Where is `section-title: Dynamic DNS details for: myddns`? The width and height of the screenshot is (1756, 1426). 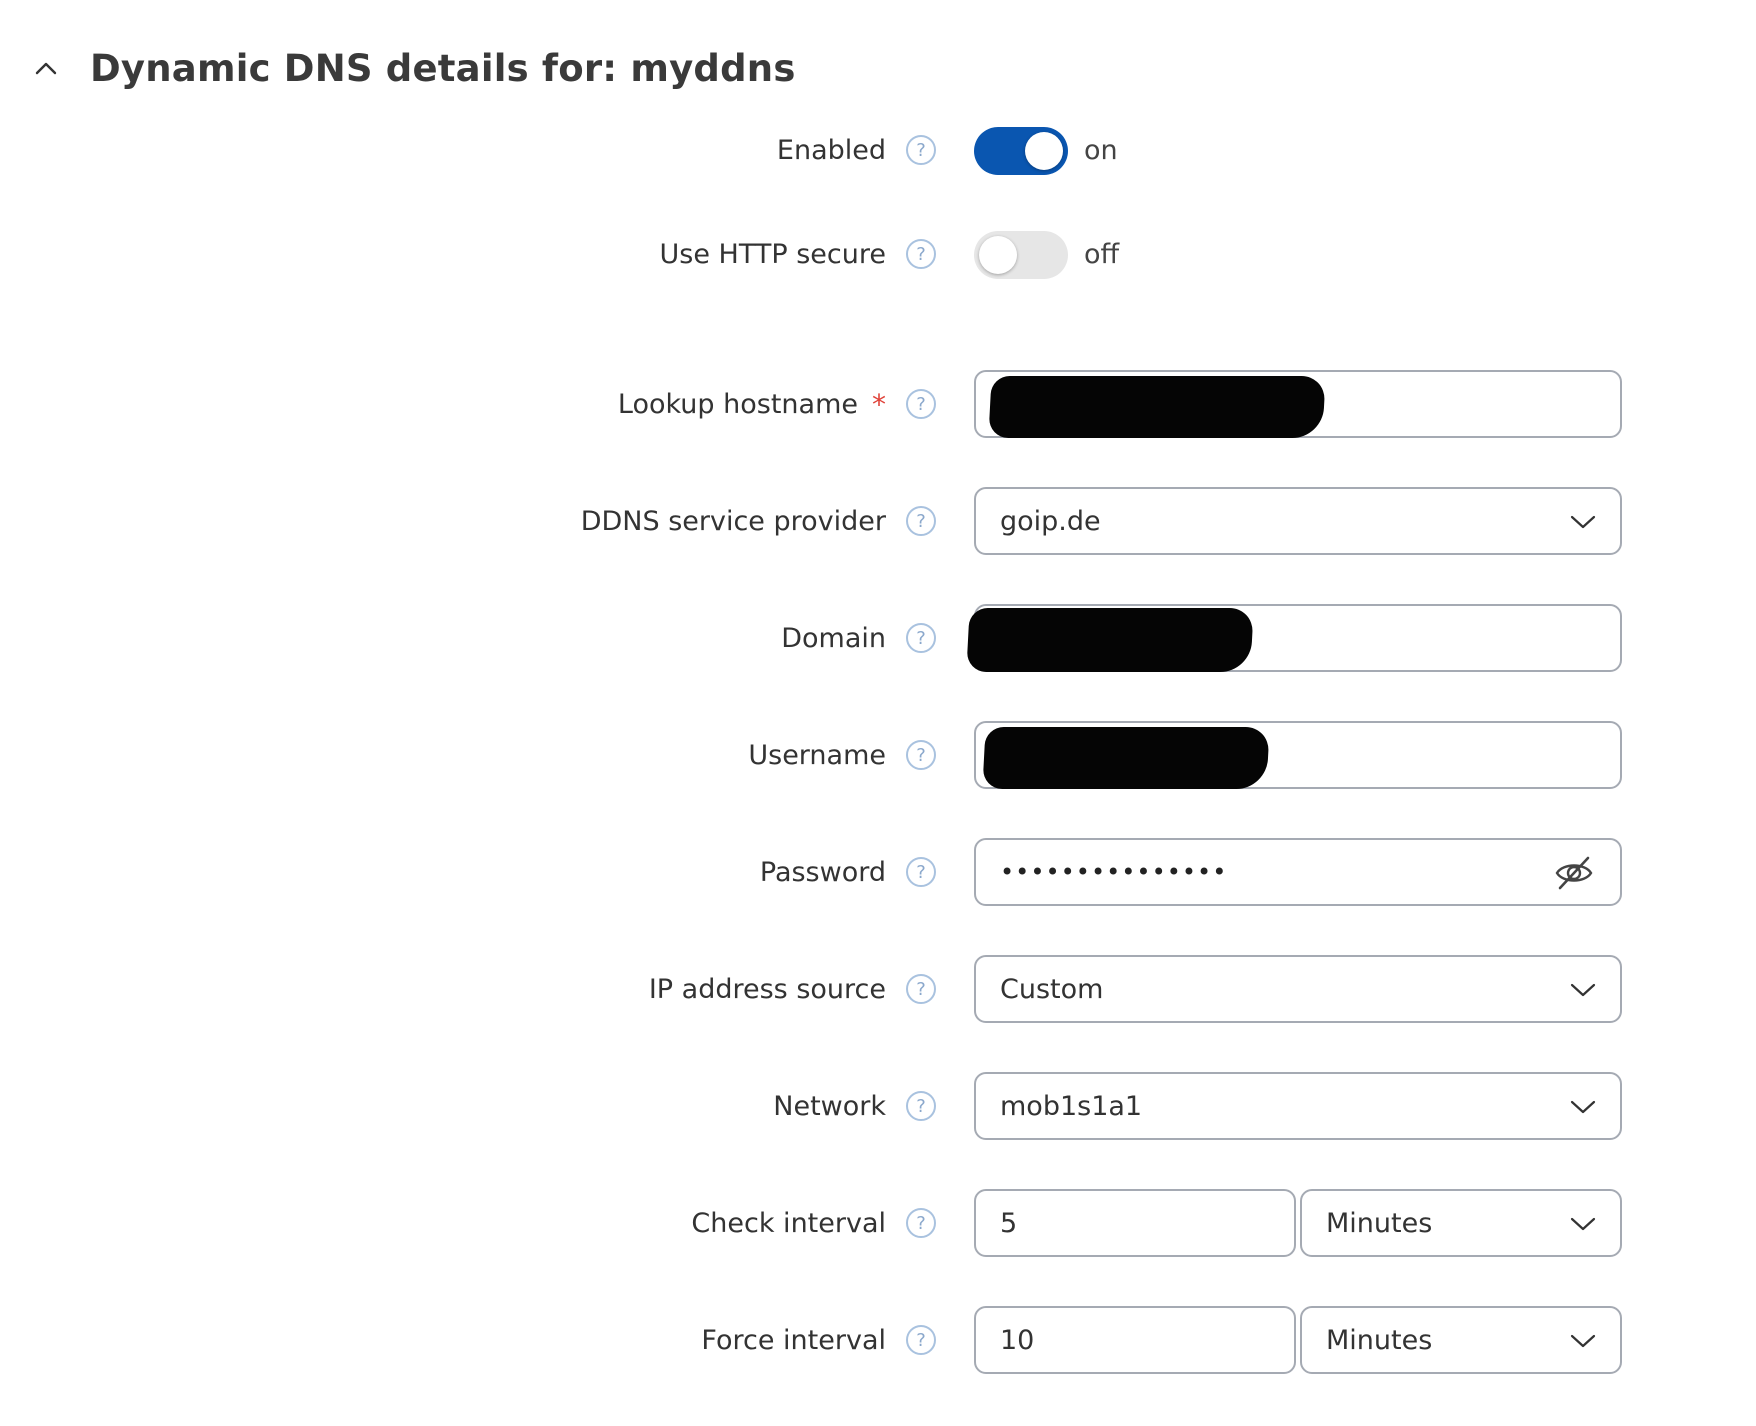
section-title: Dynamic DNS details for: myddns is located at coordinates (443, 68).